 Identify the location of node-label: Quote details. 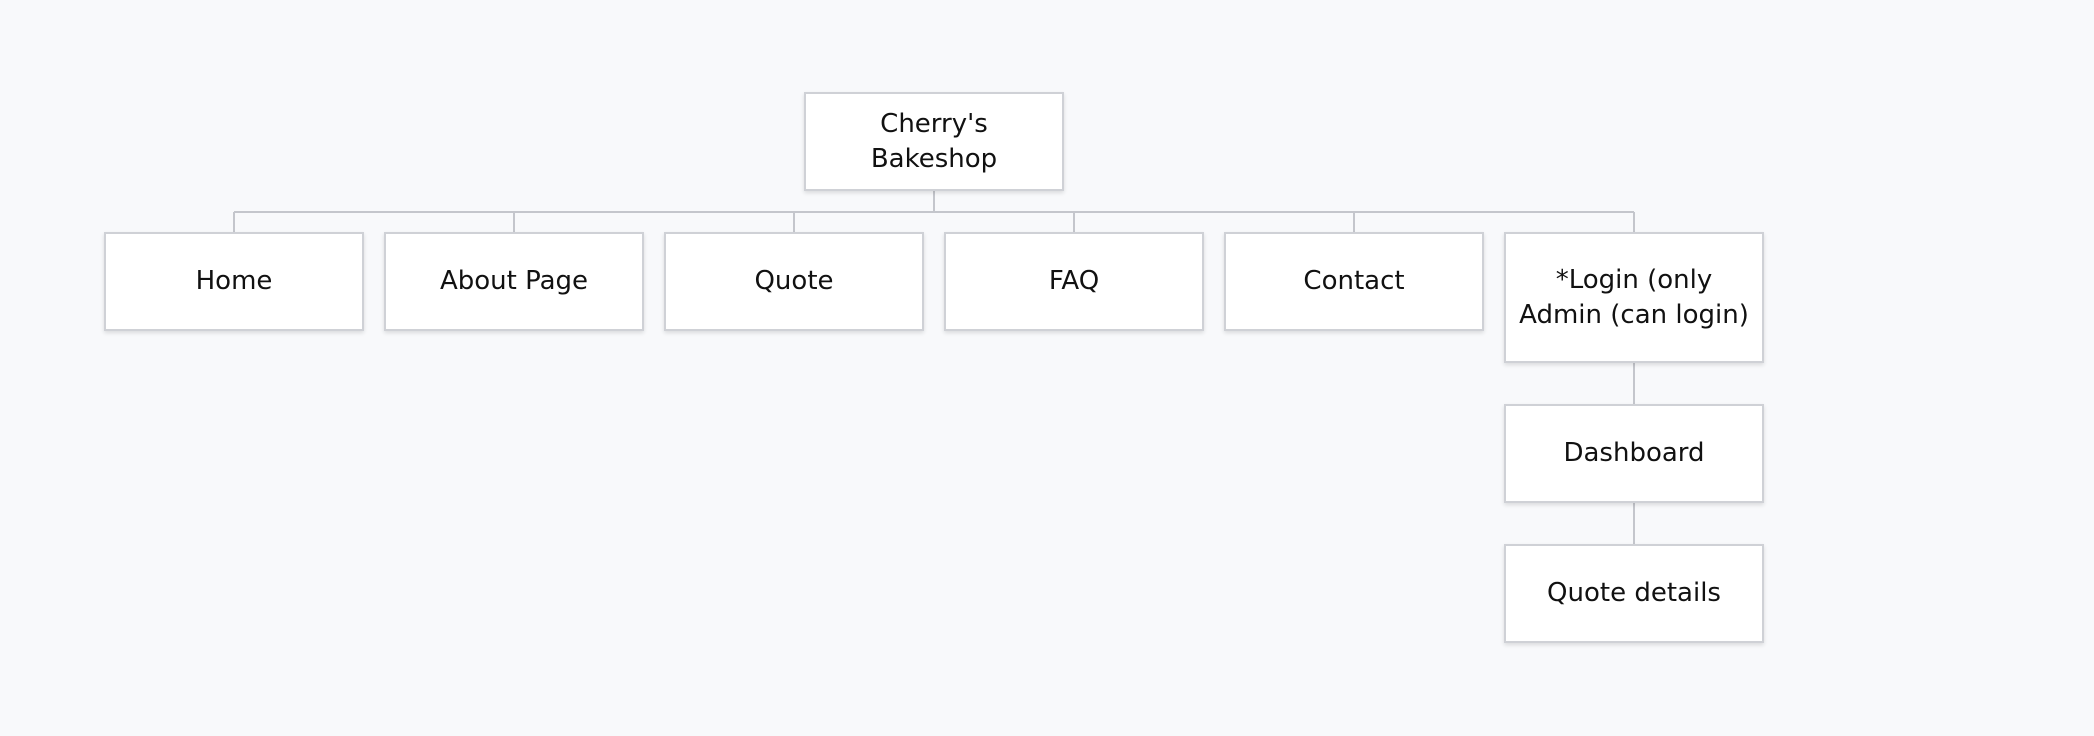
(1634, 593).